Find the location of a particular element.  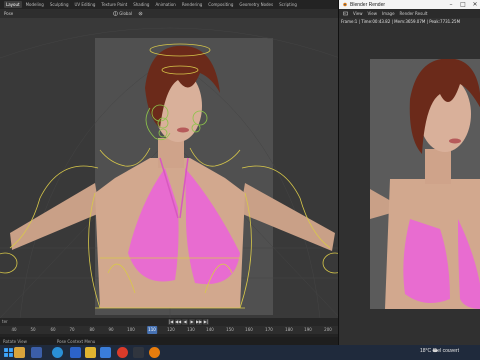

playback-controls: |◀ ◀◀ ◀ ▶ ▶▶ ▶| is located at coordinates (188, 322).